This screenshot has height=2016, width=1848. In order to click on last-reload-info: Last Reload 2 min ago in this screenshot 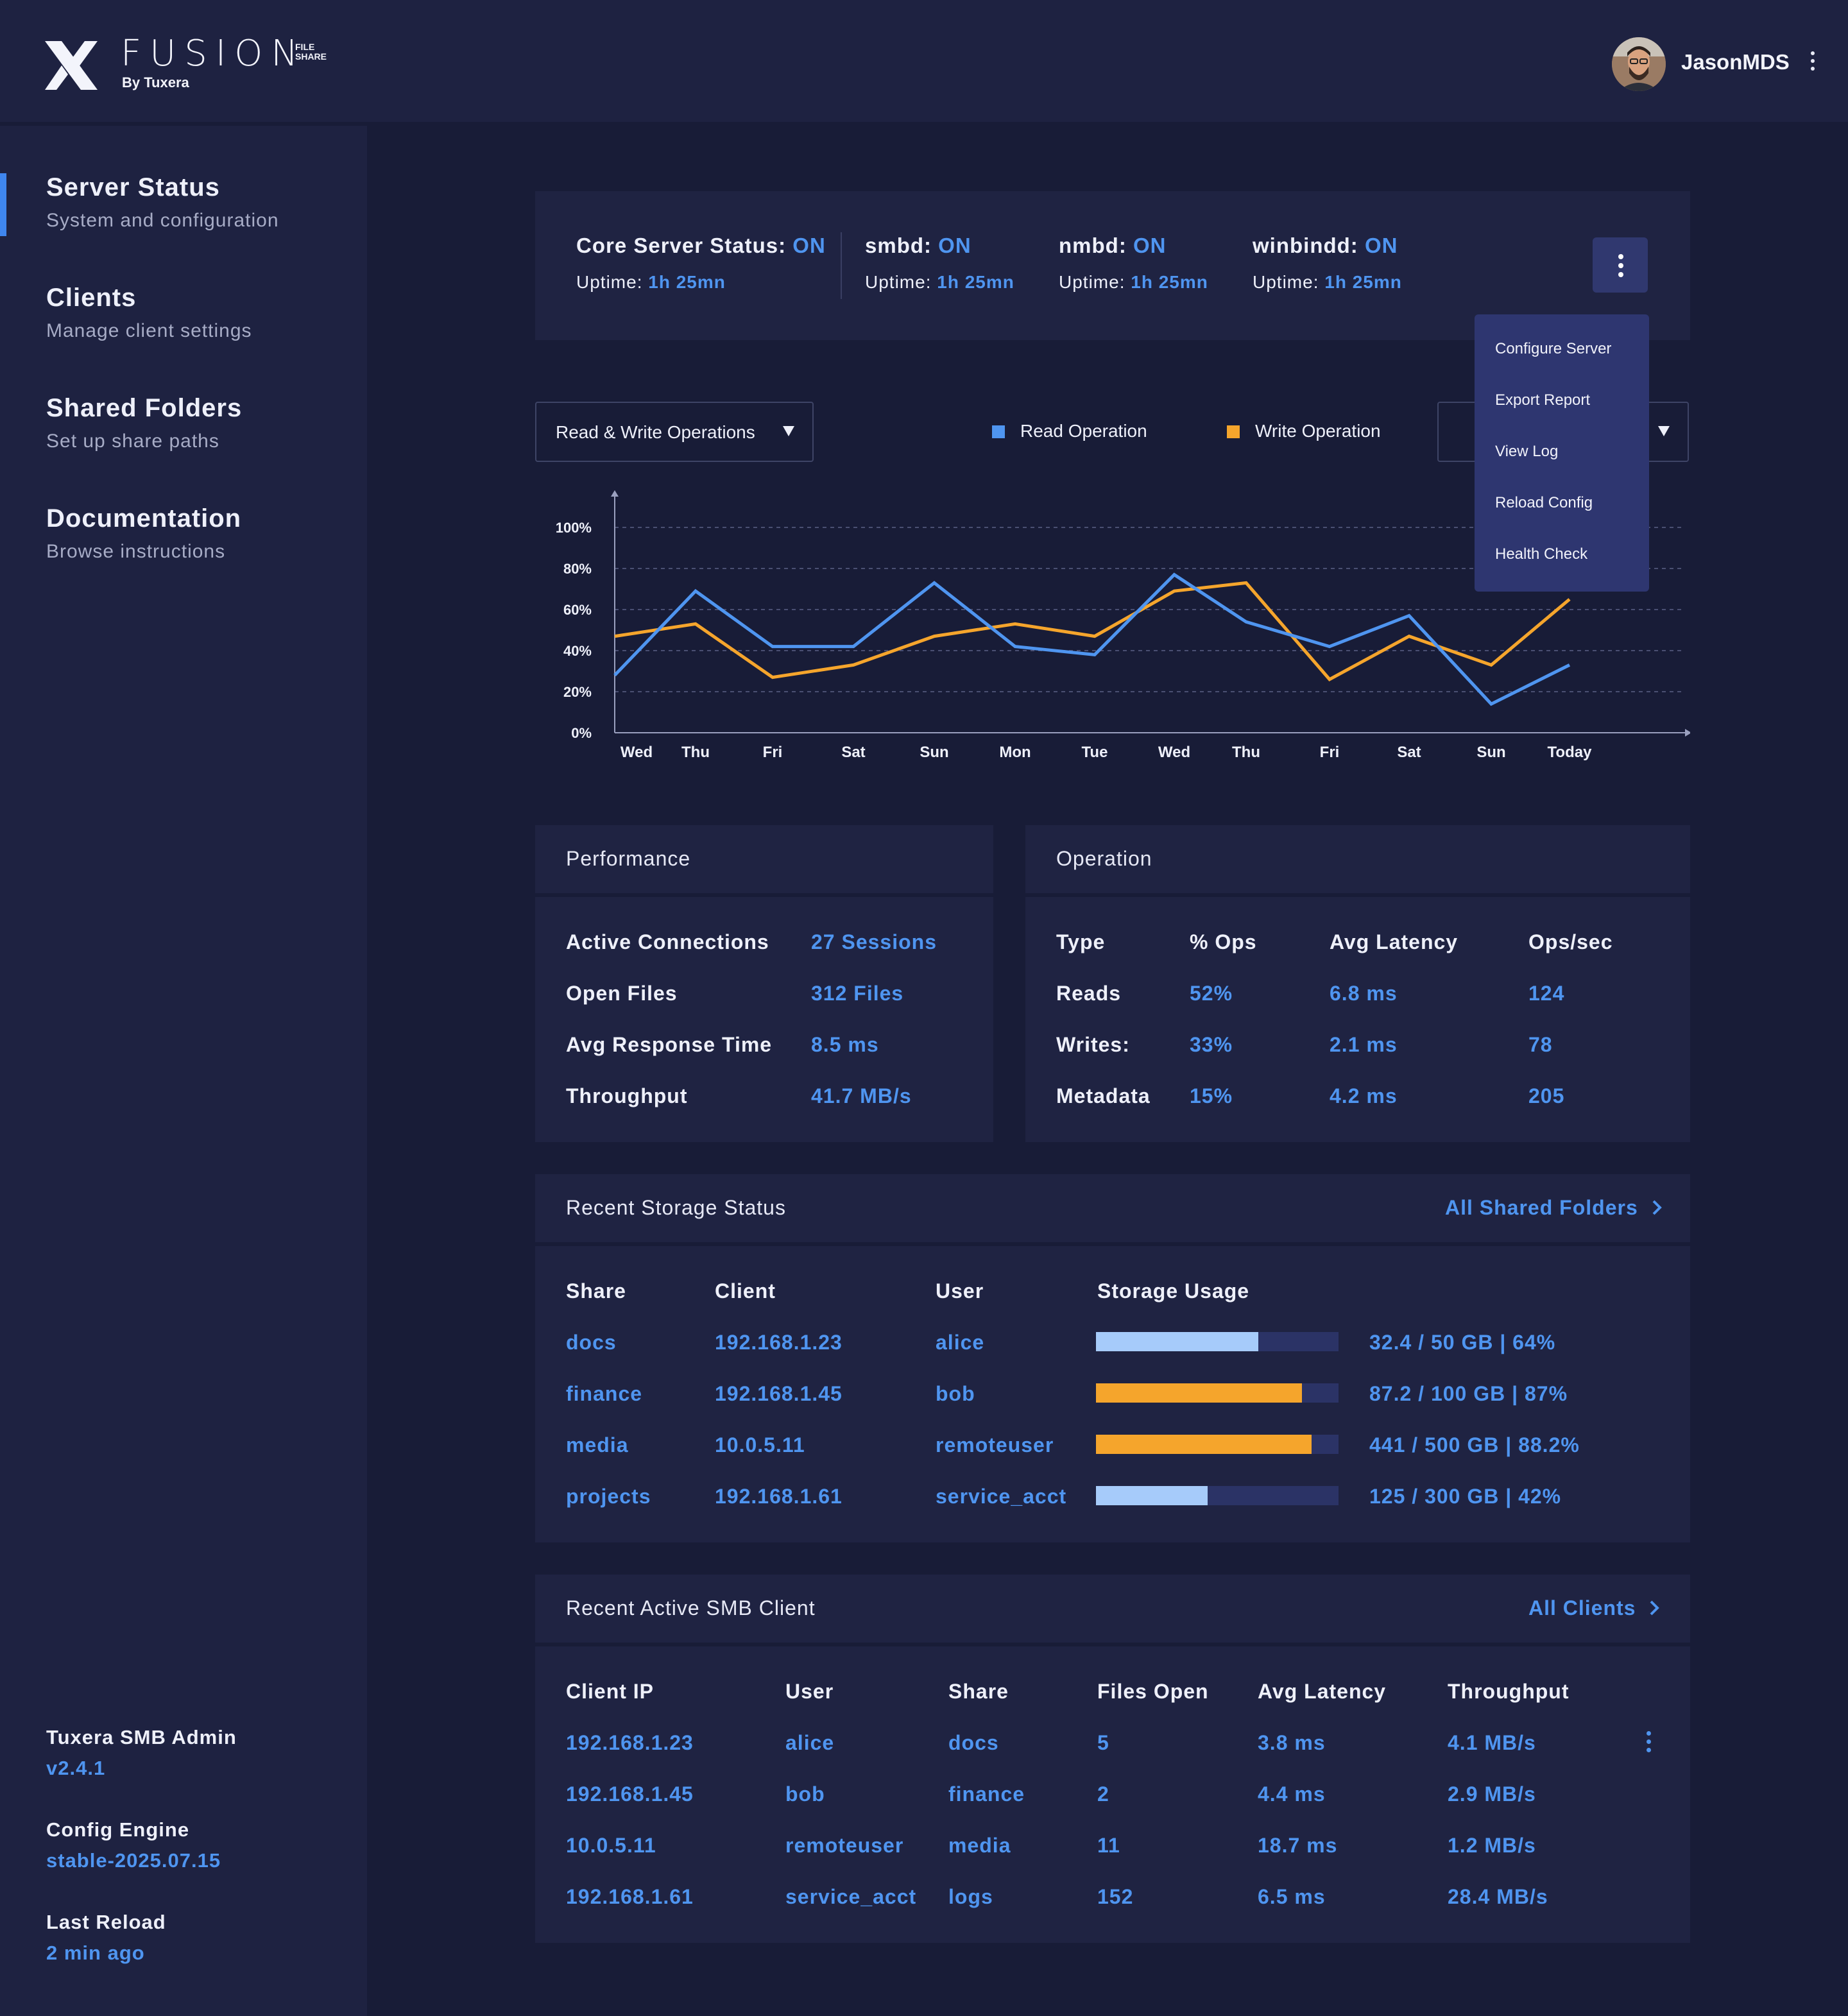, I will do `click(106, 1938)`.